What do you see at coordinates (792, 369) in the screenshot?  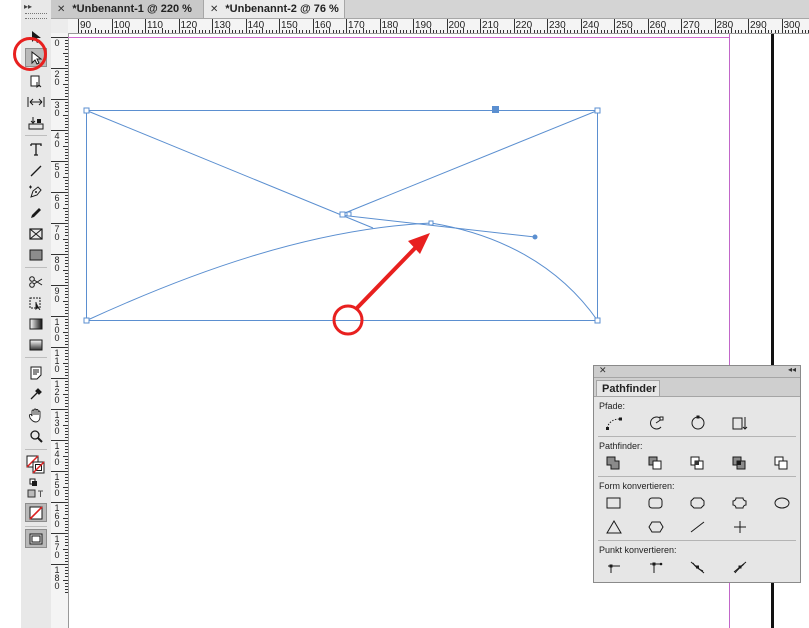 I see `collapse-icon: ◂◂` at bounding box center [792, 369].